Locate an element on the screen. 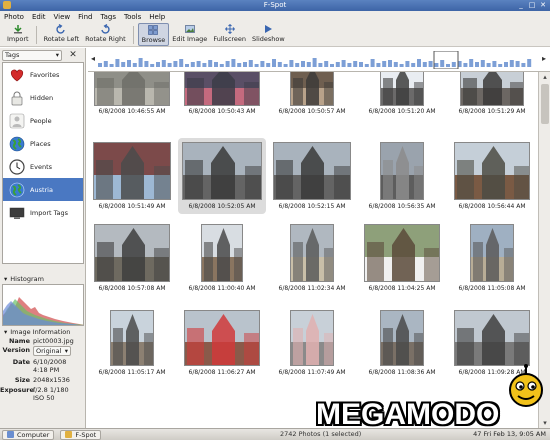 The image size is (550, 440). photo-thumbnail-cell: 6/8/2008 11:05:17 AM is located at coordinates (132, 347).